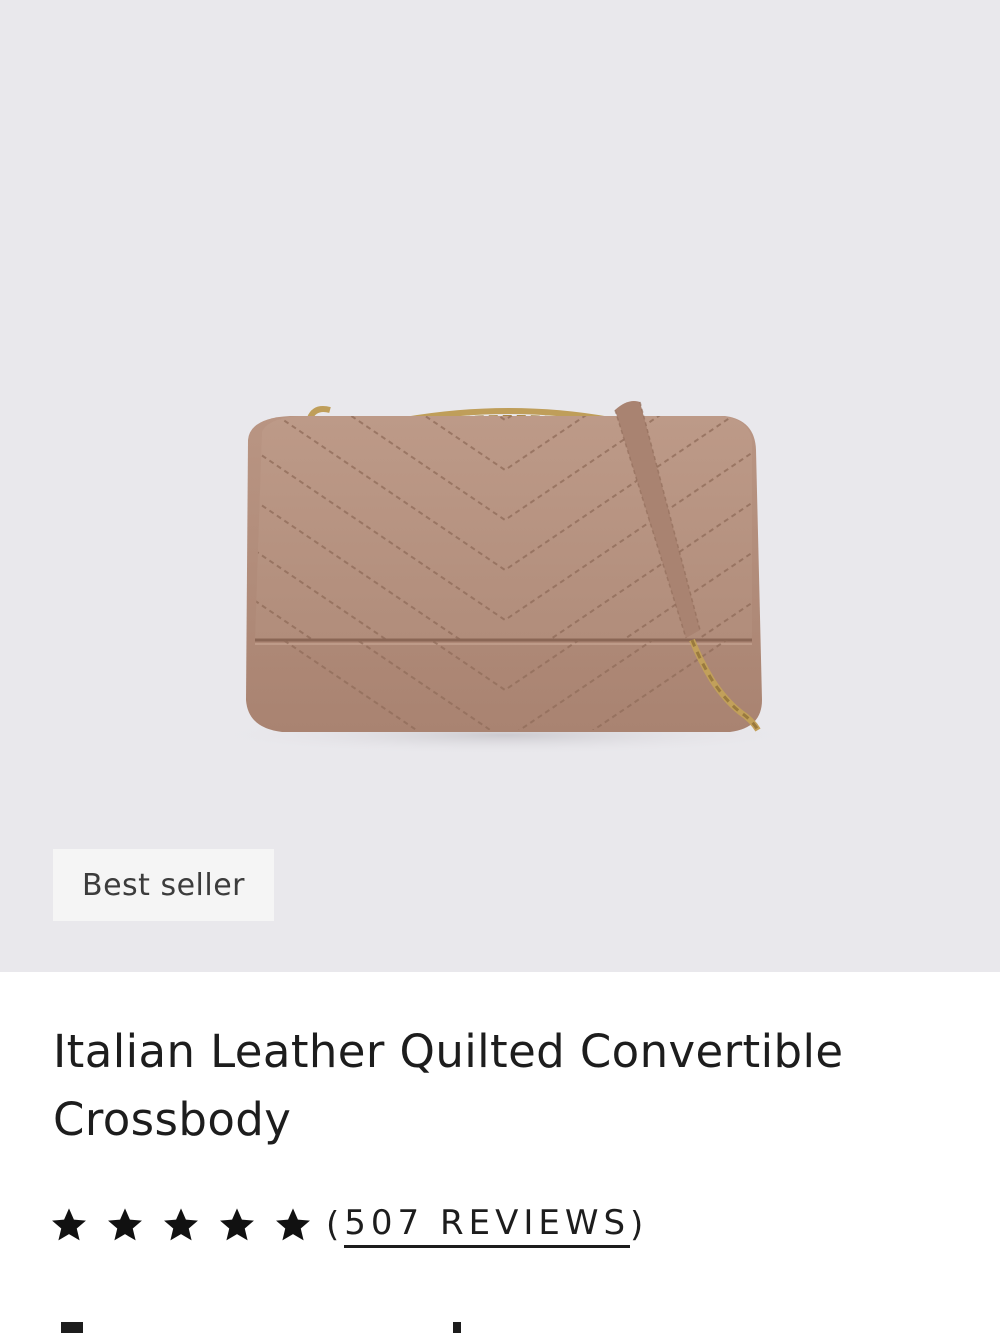 This screenshot has height=1333, width=1000. I want to click on reviews-count: ( 507 REVIEWS ), so click(487, 1225).